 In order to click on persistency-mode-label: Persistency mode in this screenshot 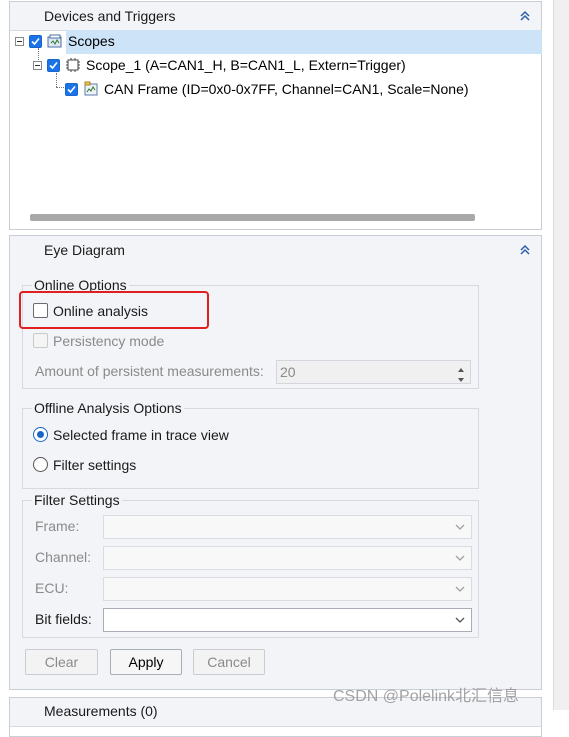, I will do `click(109, 341)`.